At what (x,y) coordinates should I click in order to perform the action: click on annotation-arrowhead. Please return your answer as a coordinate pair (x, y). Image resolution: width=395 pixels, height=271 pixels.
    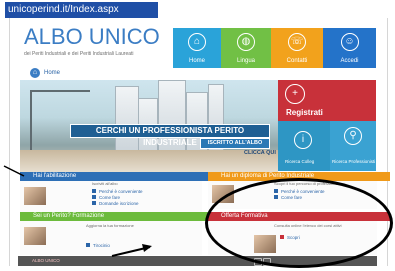
    Looking at the image, I should click on (147, 248).